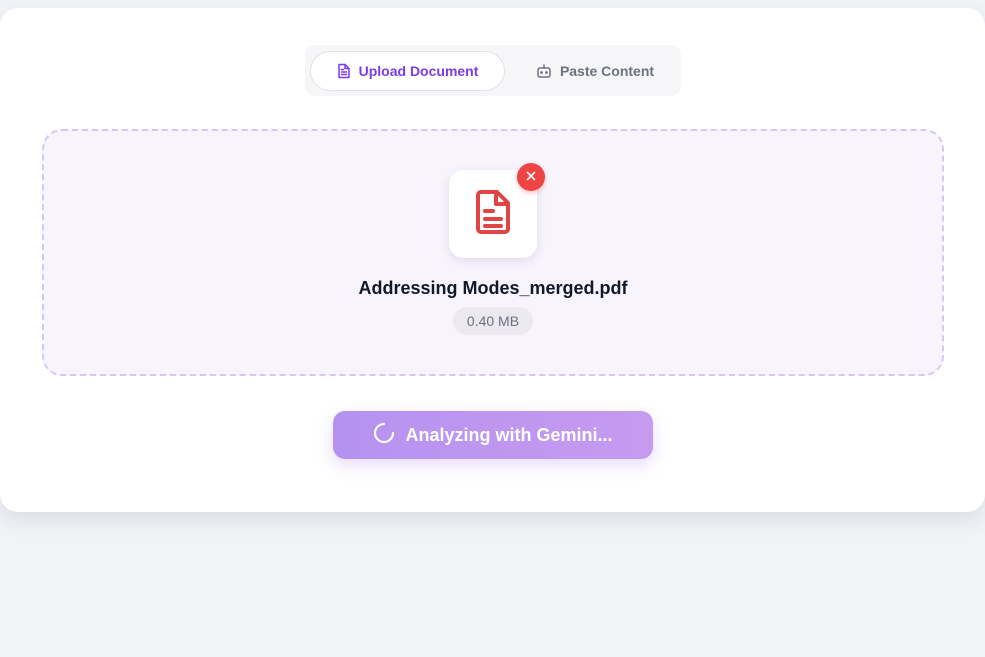  I want to click on mode-tabs: Upload Document Paste Content, so click(493, 70).